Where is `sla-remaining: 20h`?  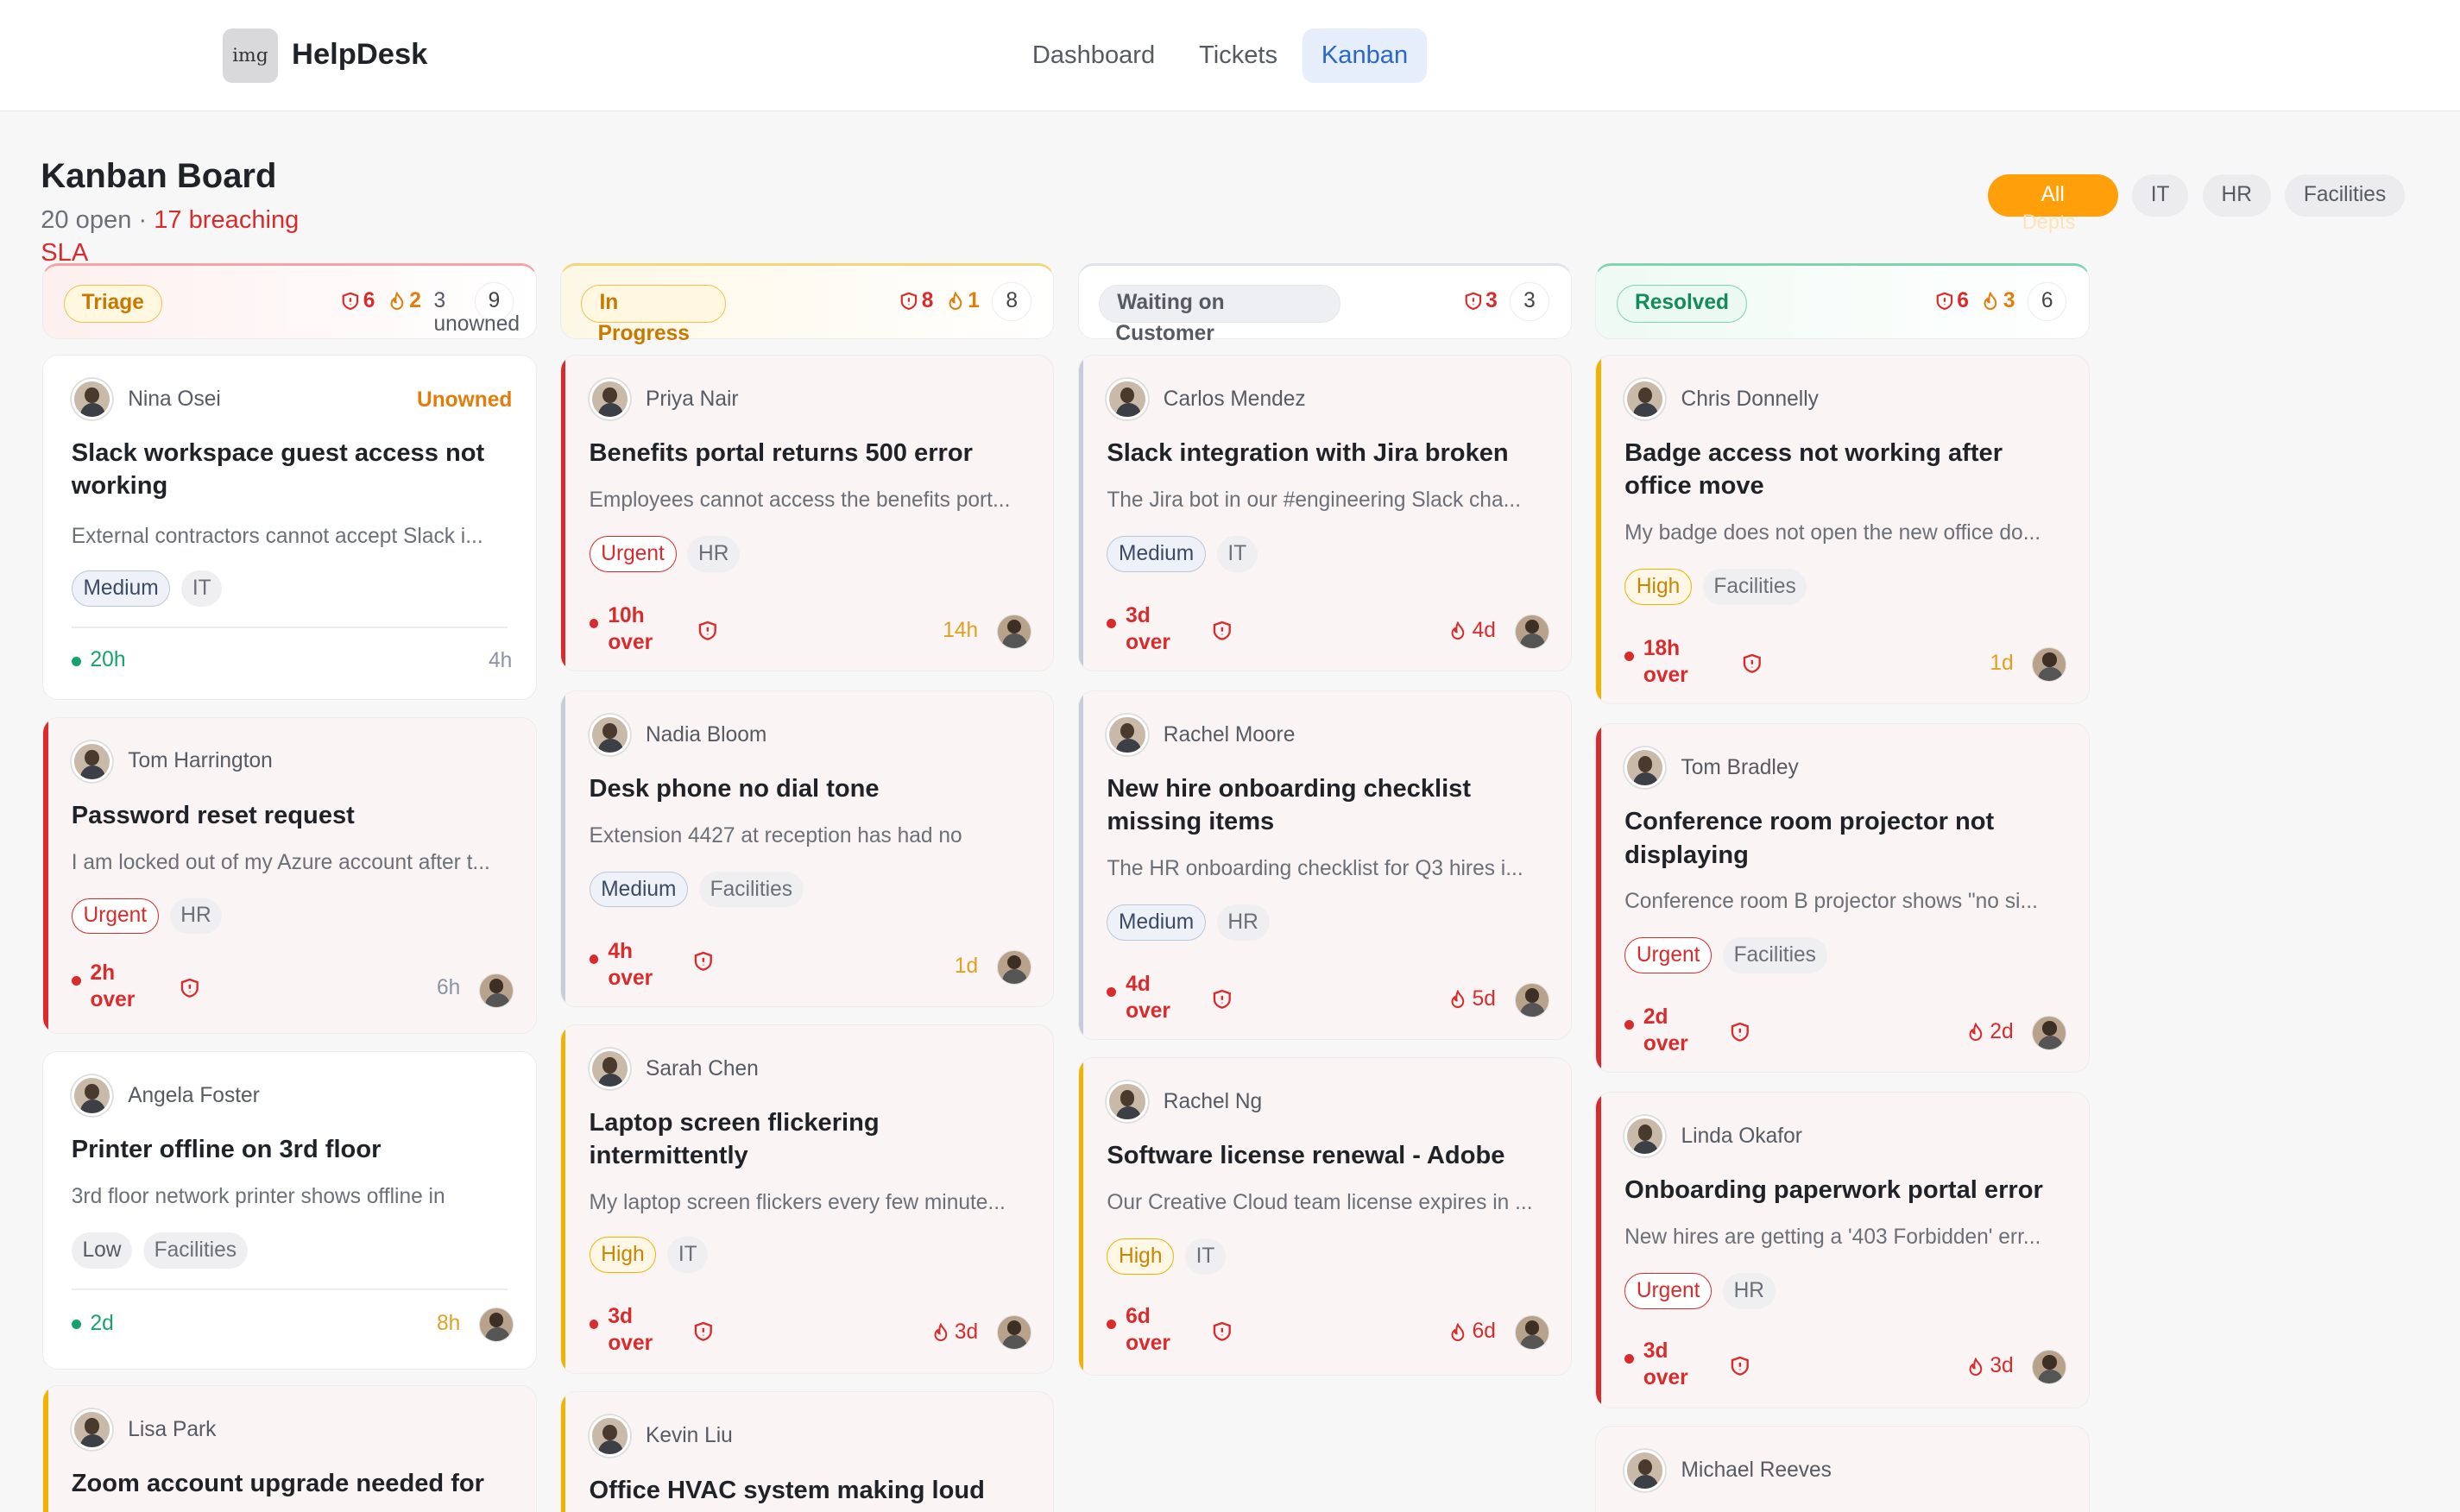
sla-remaining: 20h is located at coordinates (98, 660).